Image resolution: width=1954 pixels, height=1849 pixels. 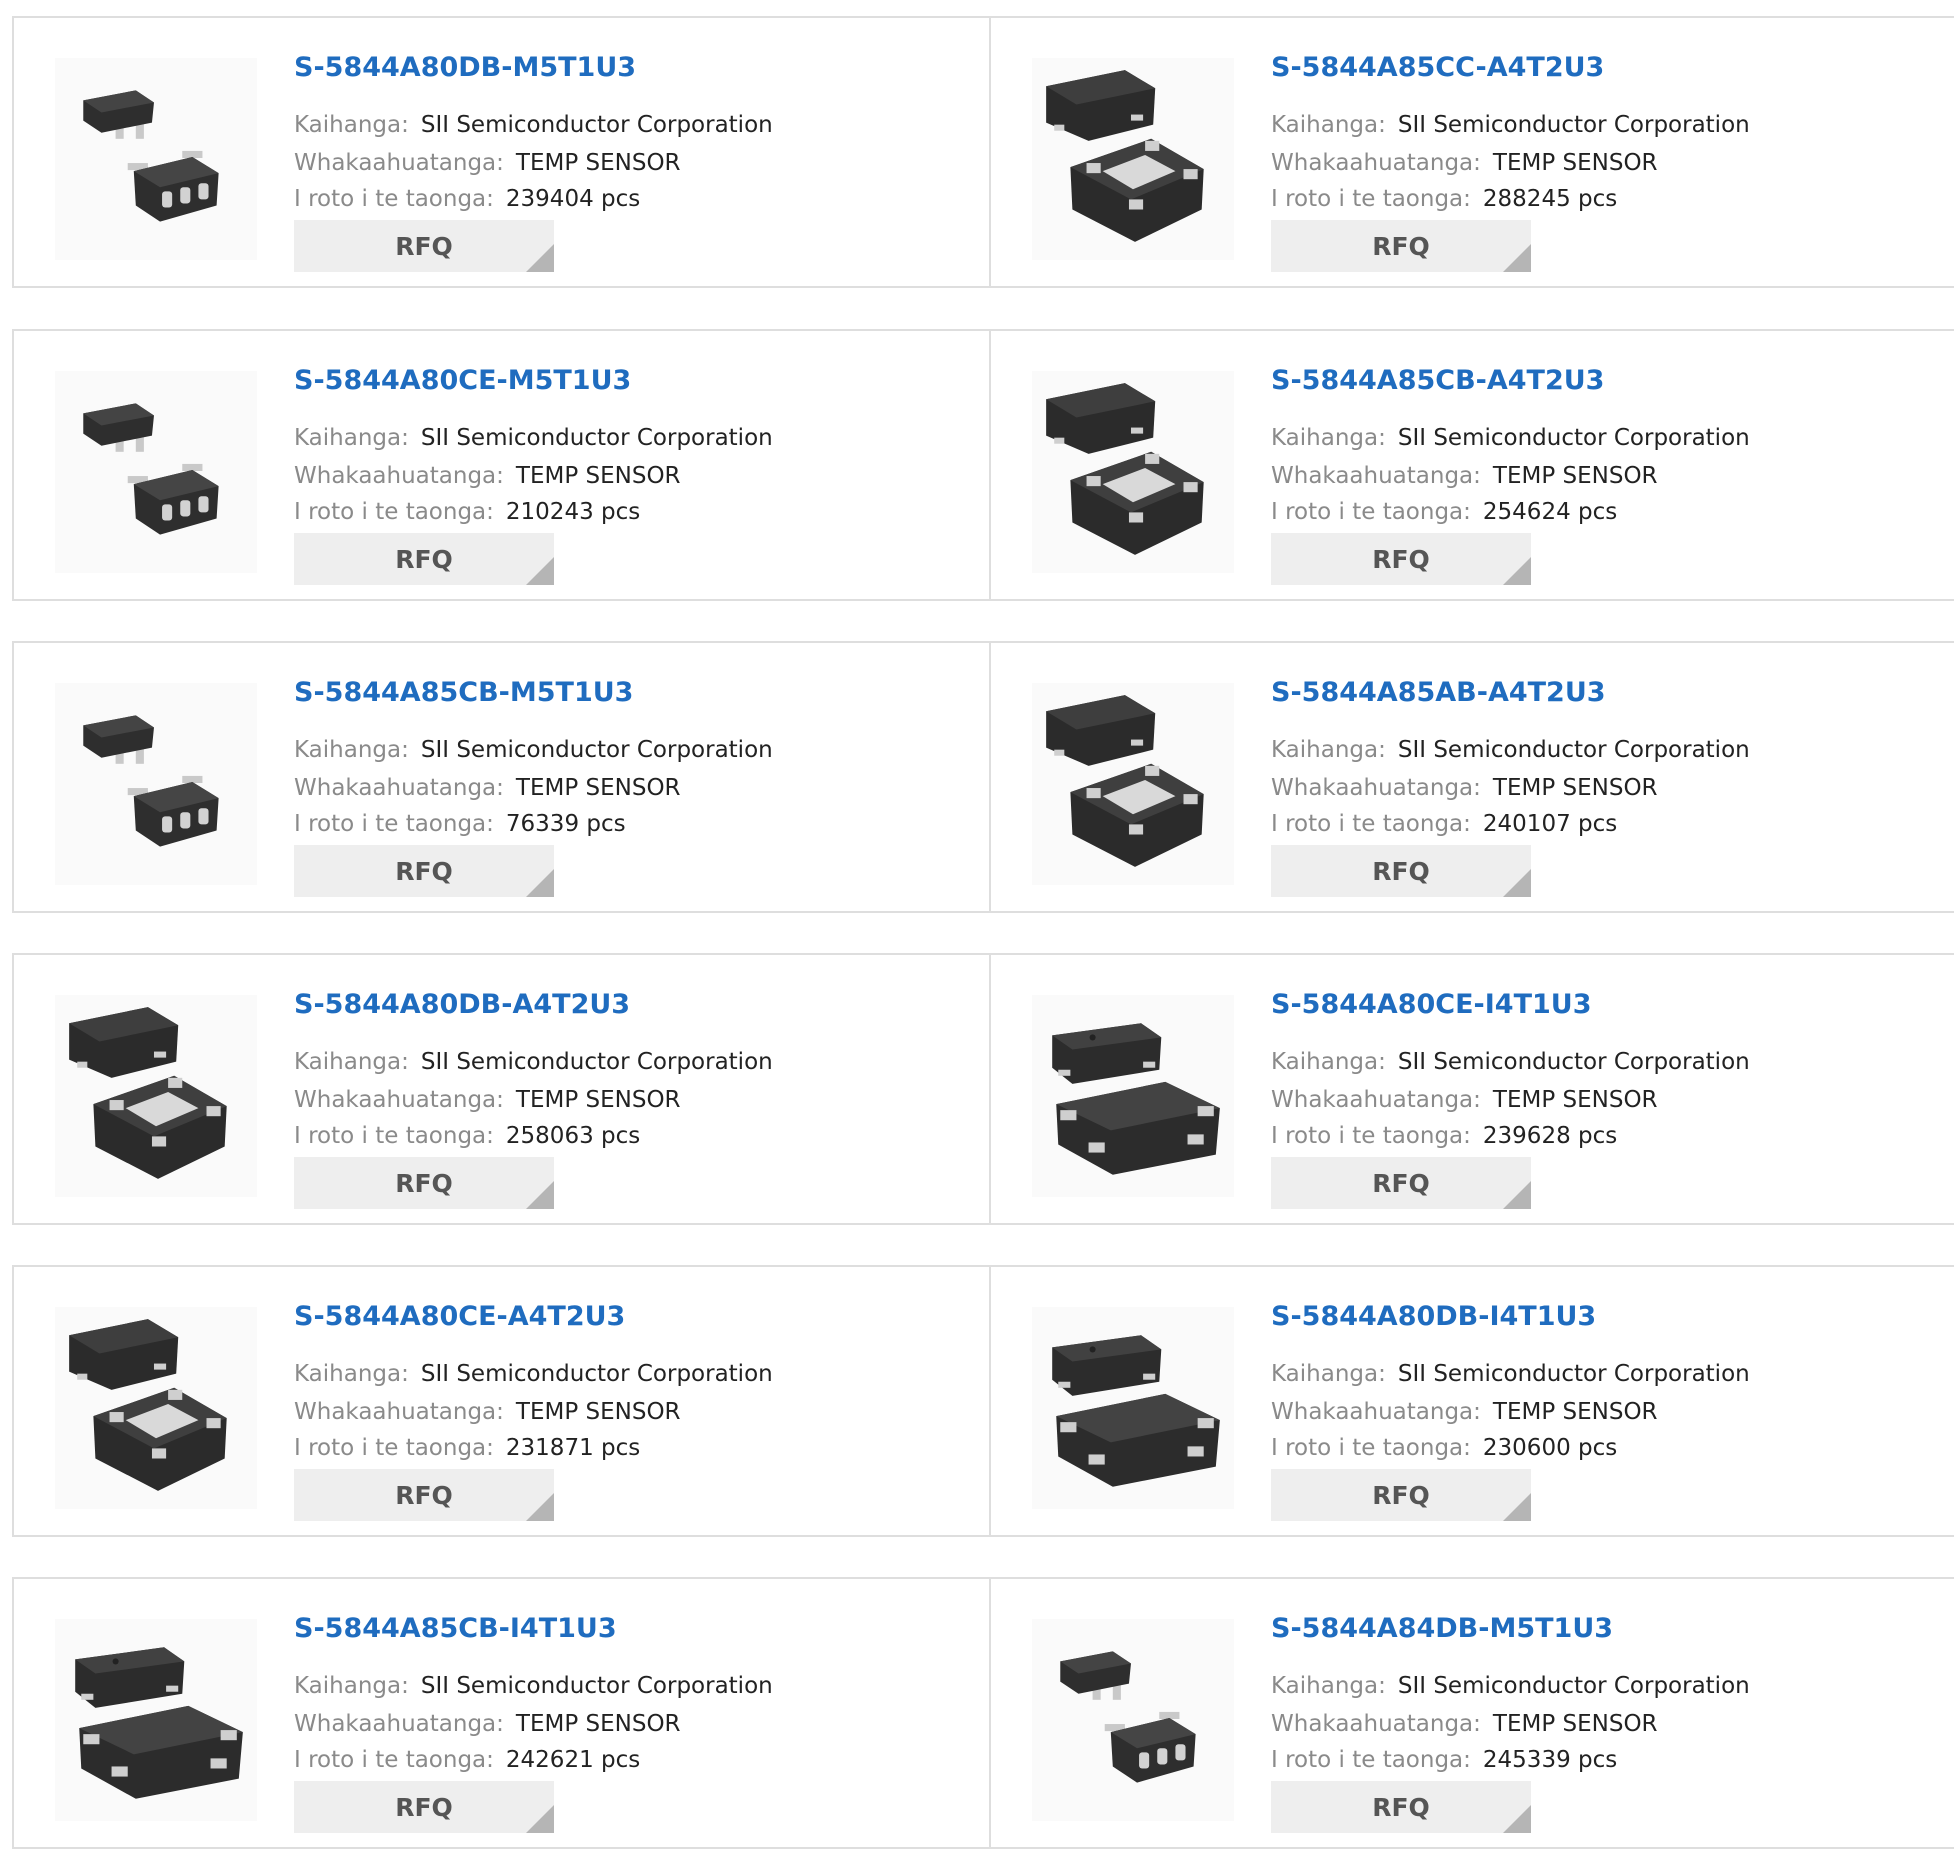 What do you see at coordinates (1550, 199) in the screenshot?
I see `stock-value: 288245 pcs` at bounding box center [1550, 199].